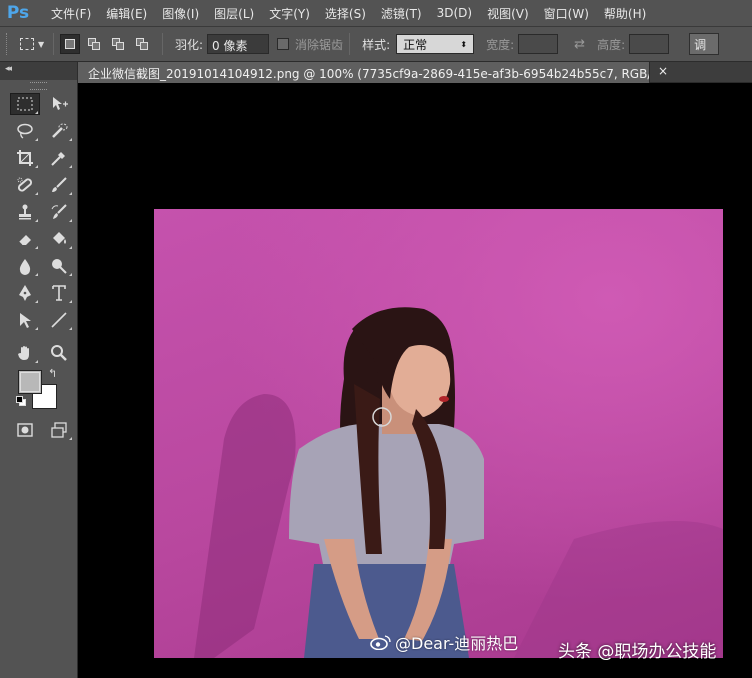 The width and height of the screenshot is (752, 678). I want to click on color-swatches: ↰, so click(38, 388).